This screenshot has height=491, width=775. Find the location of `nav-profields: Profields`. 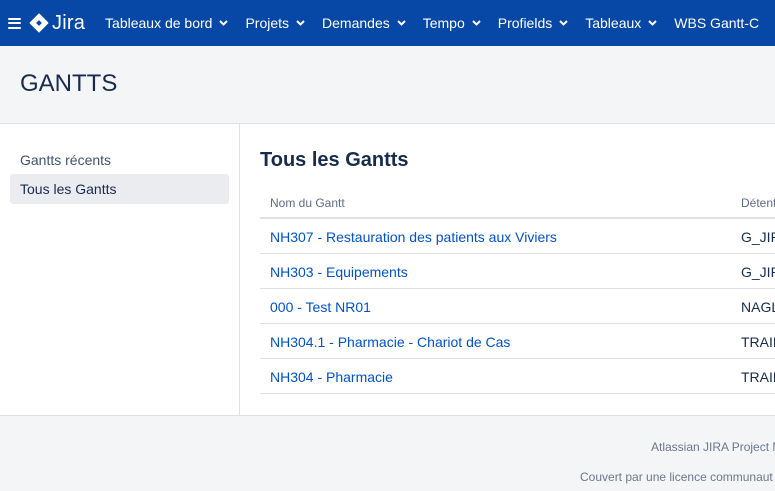

nav-profields: Profields is located at coordinates (533, 23).